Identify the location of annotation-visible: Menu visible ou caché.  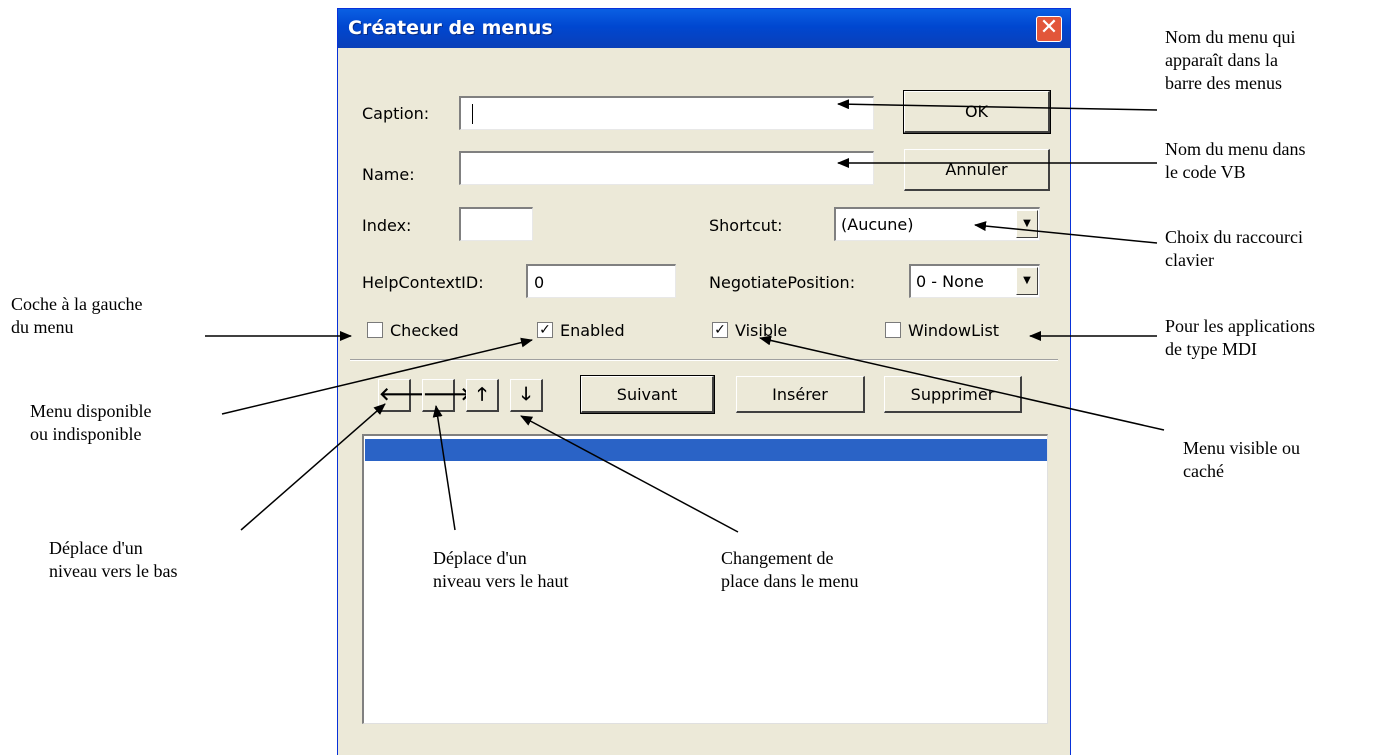
(1241, 459).